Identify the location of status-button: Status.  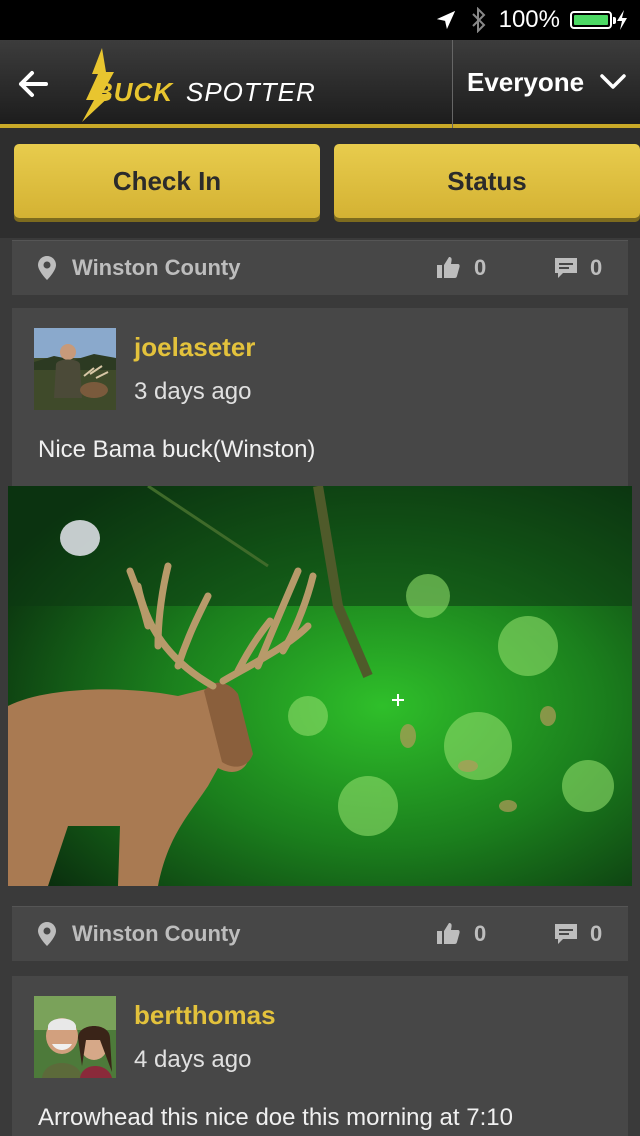
(487, 181).